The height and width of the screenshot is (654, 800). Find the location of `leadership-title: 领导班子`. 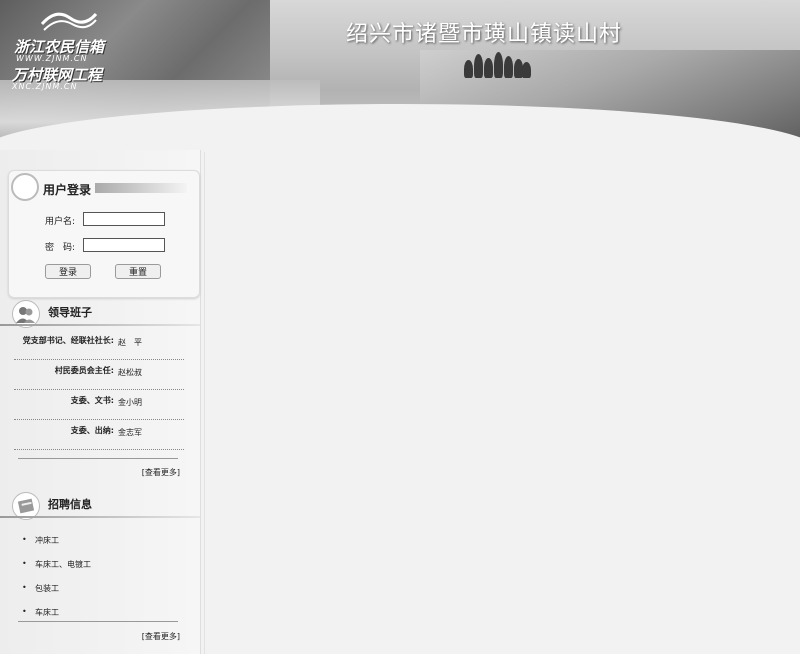

leadership-title: 领导班子 is located at coordinates (70, 312).